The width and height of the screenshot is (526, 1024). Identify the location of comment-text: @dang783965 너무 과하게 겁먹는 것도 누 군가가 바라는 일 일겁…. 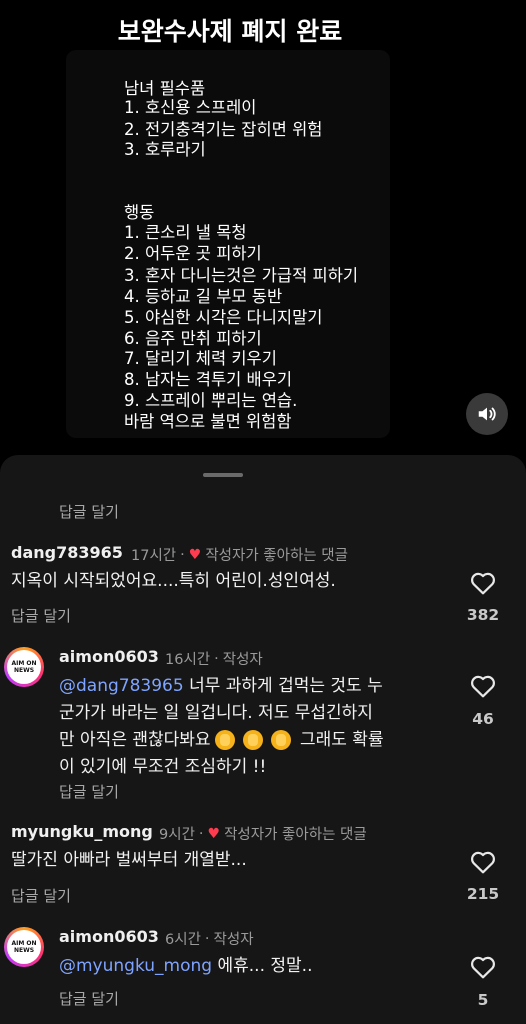
(254, 727).